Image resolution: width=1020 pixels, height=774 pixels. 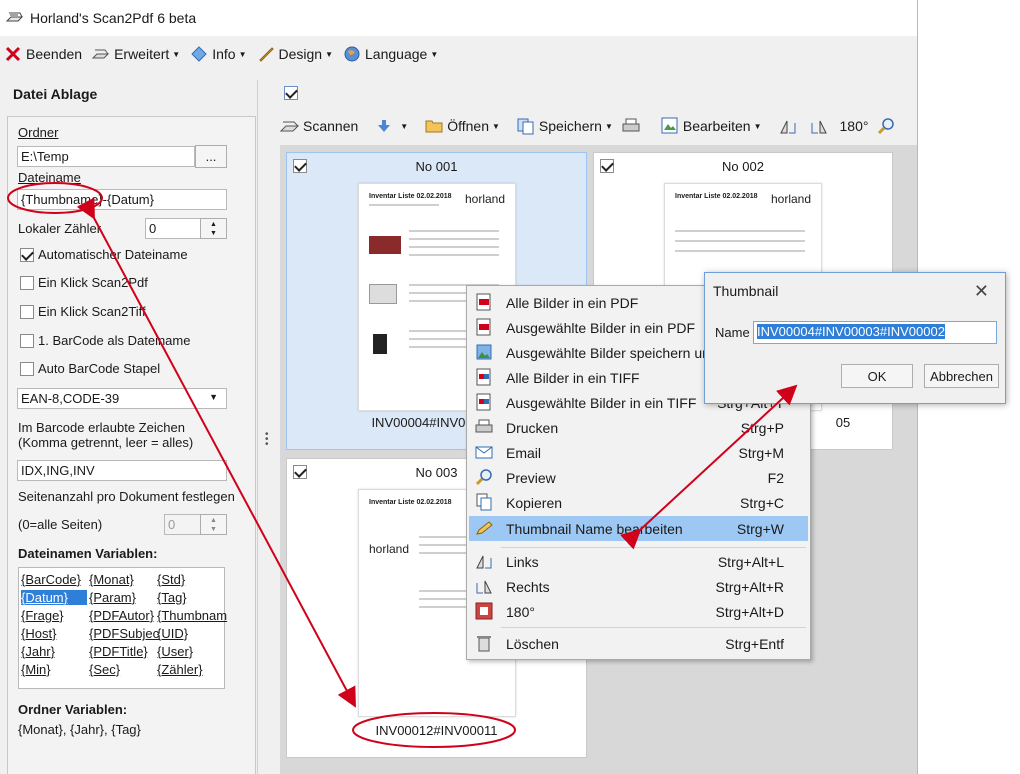 I want to click on menu-erweitert-label: Erweitert, so click(x=142, y=54).